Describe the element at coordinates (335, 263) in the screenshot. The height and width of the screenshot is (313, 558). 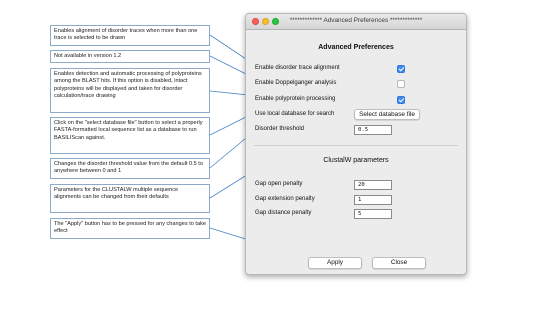
I see `apply-button: Apply` at that location.